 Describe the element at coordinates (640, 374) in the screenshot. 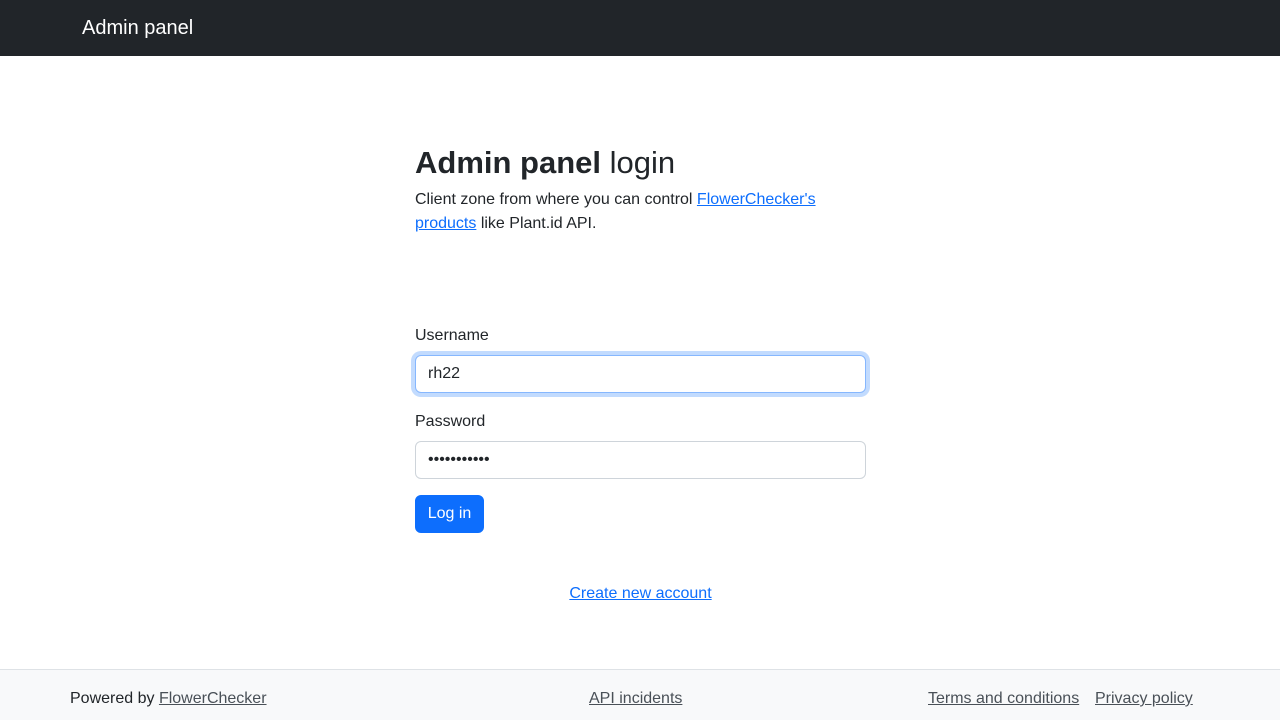

I see `username-input` at that location.